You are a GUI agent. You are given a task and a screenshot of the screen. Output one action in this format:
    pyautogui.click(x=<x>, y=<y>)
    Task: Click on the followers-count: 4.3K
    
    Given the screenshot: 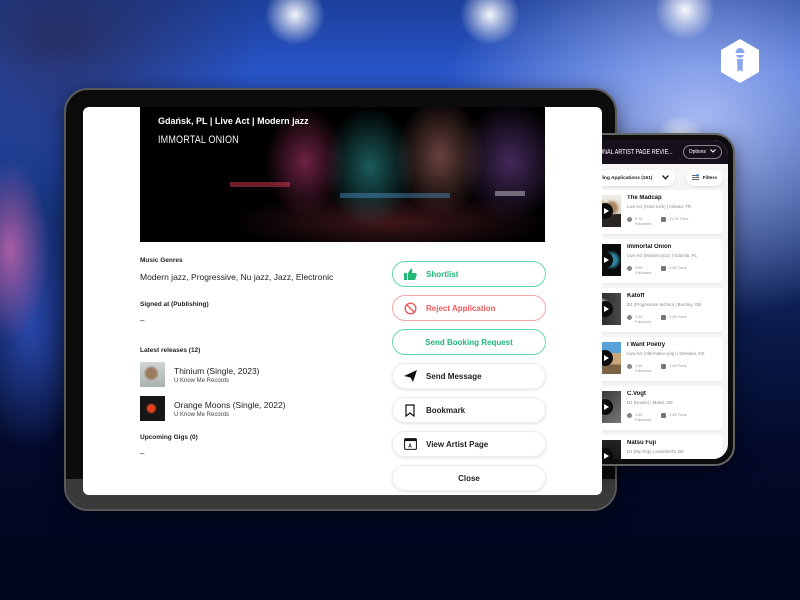 What is the action you would take?
    pyautogui.click(x=639, y=317)
    